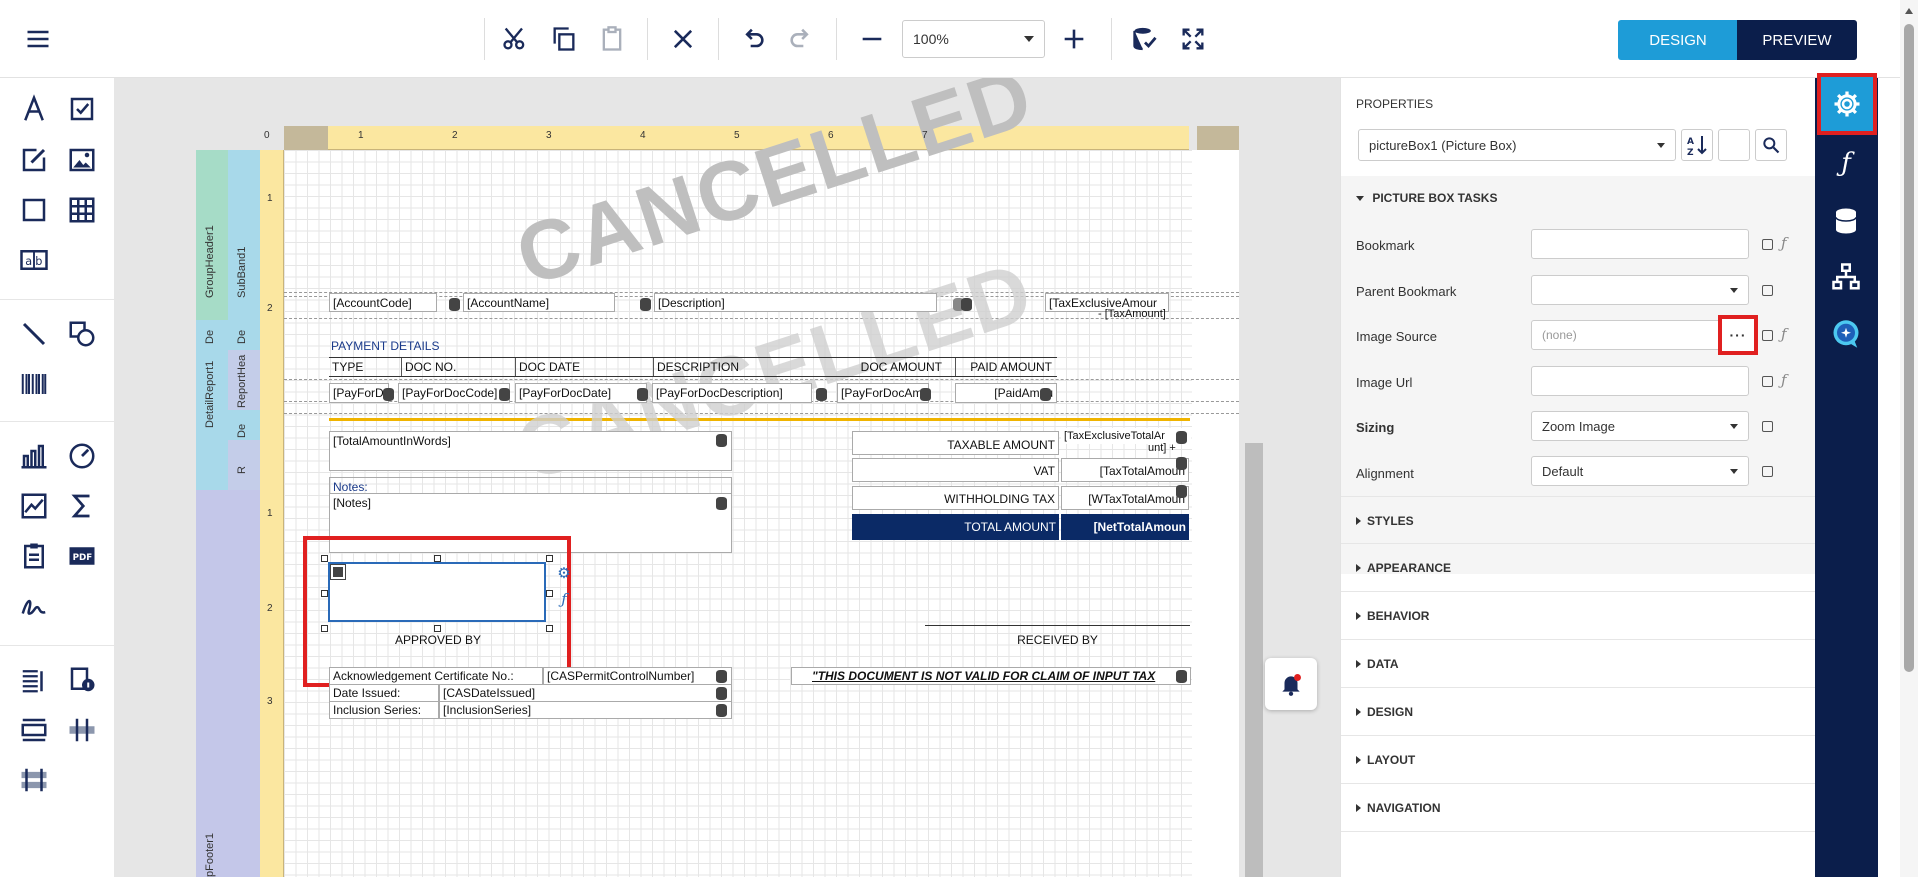 This screenshot has width=1918, height=877. I want to click on navigation-section: NAVIGATION, so click(1578, 808).